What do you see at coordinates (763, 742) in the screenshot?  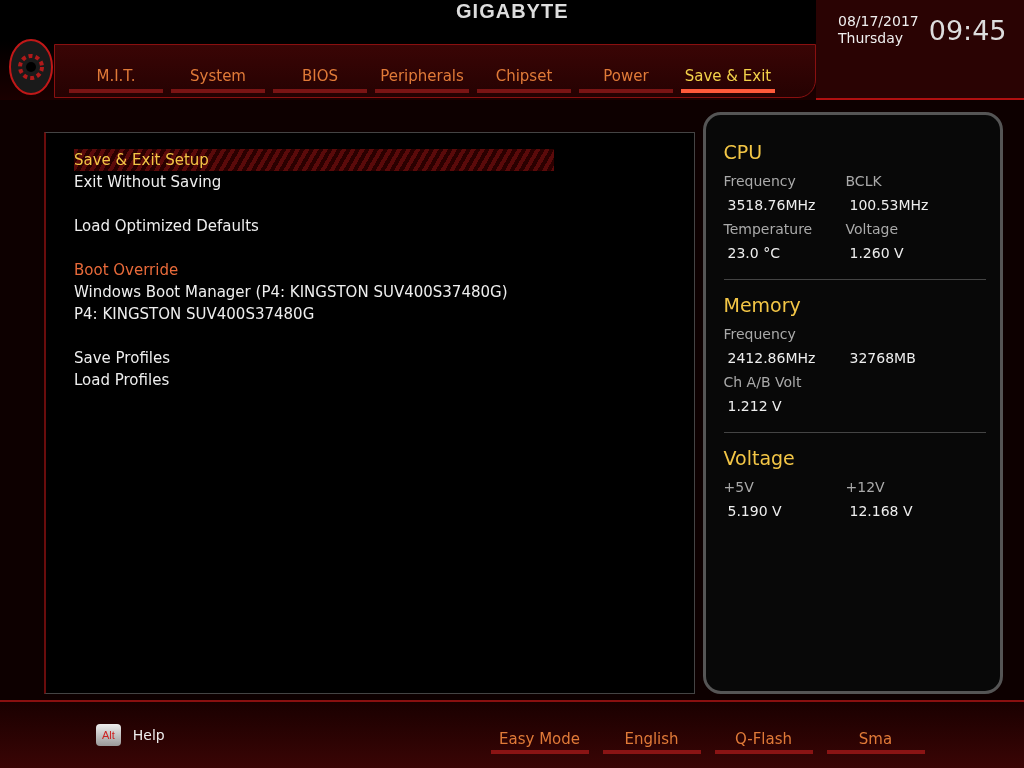 I see `bottom-button: Q-Flash` at bounding box center [763, 742].